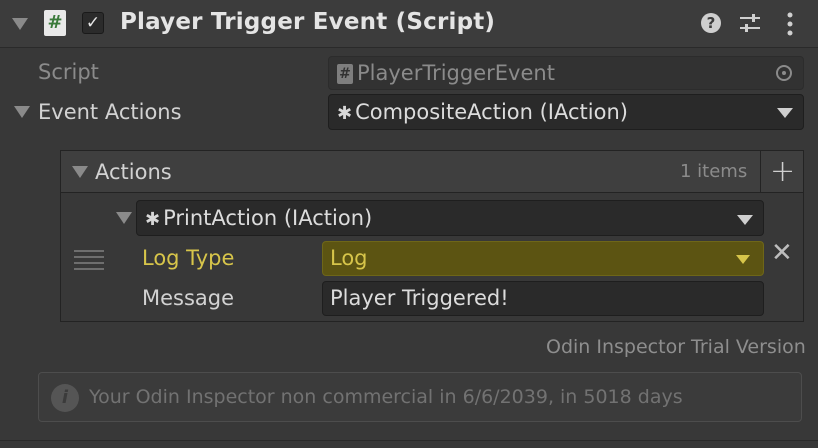  What do you see at coordinates (409, 440) in the screenshot?
I see `bottom-divider` at bounding box center [409, 440].